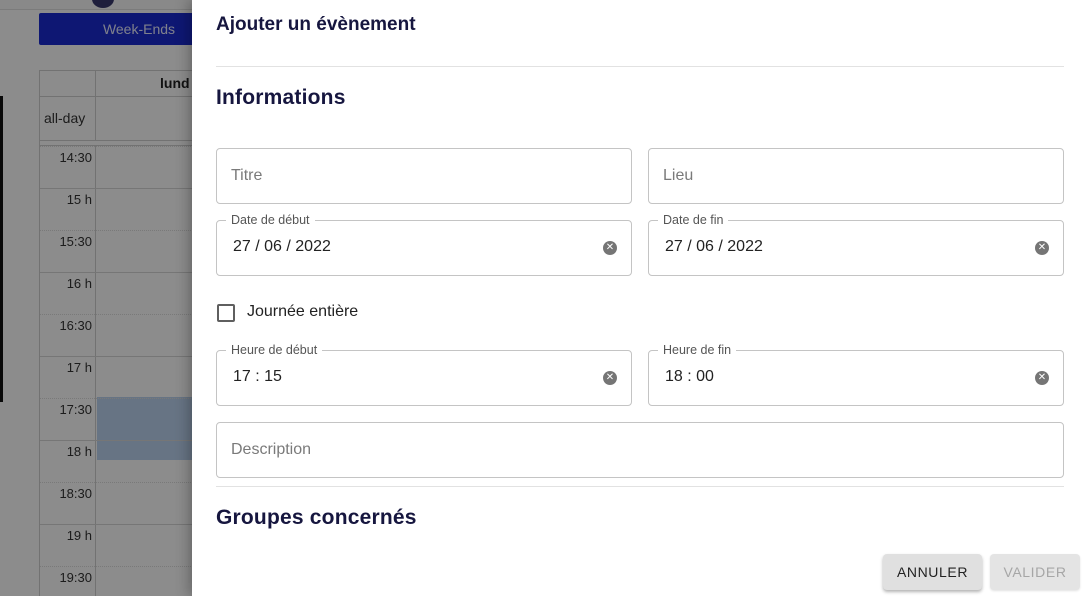 This screenshot has width=1085, height=596. Describe the element at coordinates (689, 377) in the screenshot. I see `heure-fin-value: 18 : 00` at that location.